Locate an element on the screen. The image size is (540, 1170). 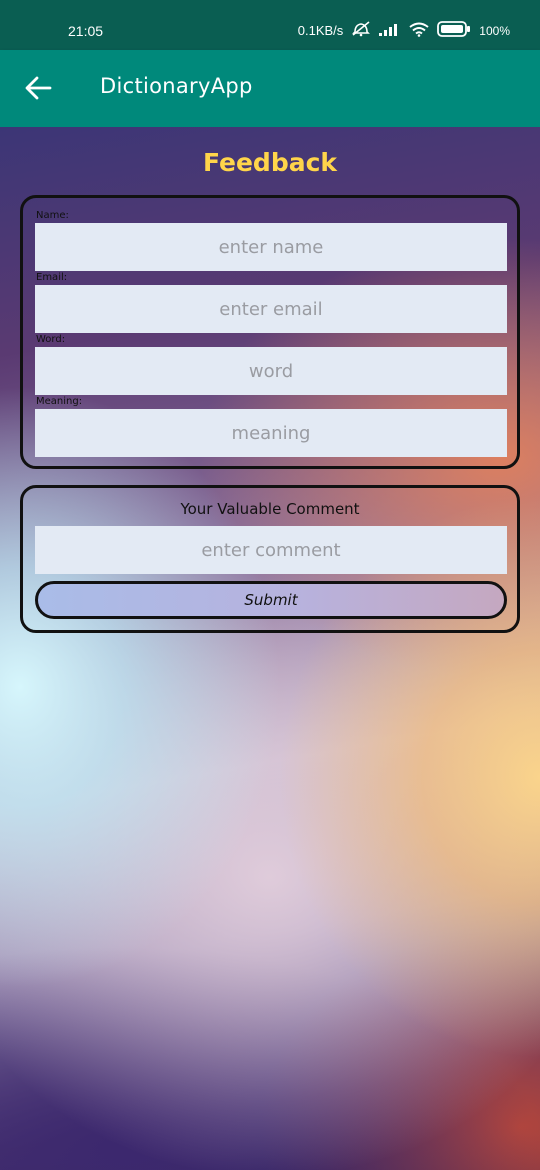
name-field is located at coordinates (271, 247).